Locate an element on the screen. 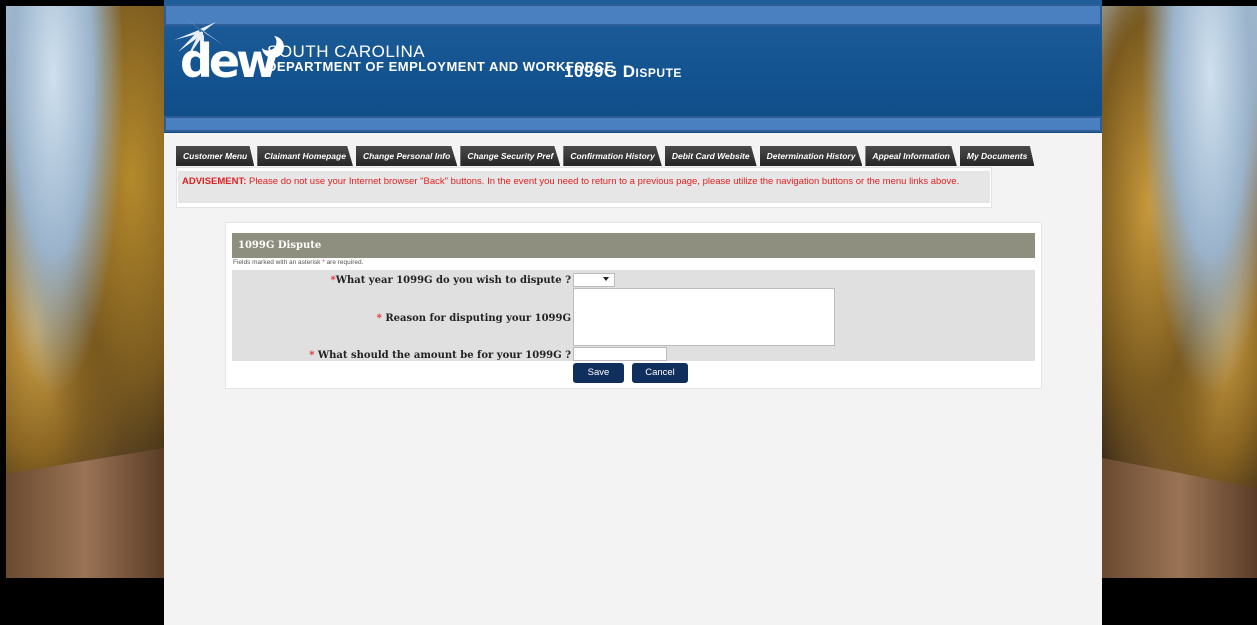  tab-determination-history: Determination History is located at coordinates (811, 156).